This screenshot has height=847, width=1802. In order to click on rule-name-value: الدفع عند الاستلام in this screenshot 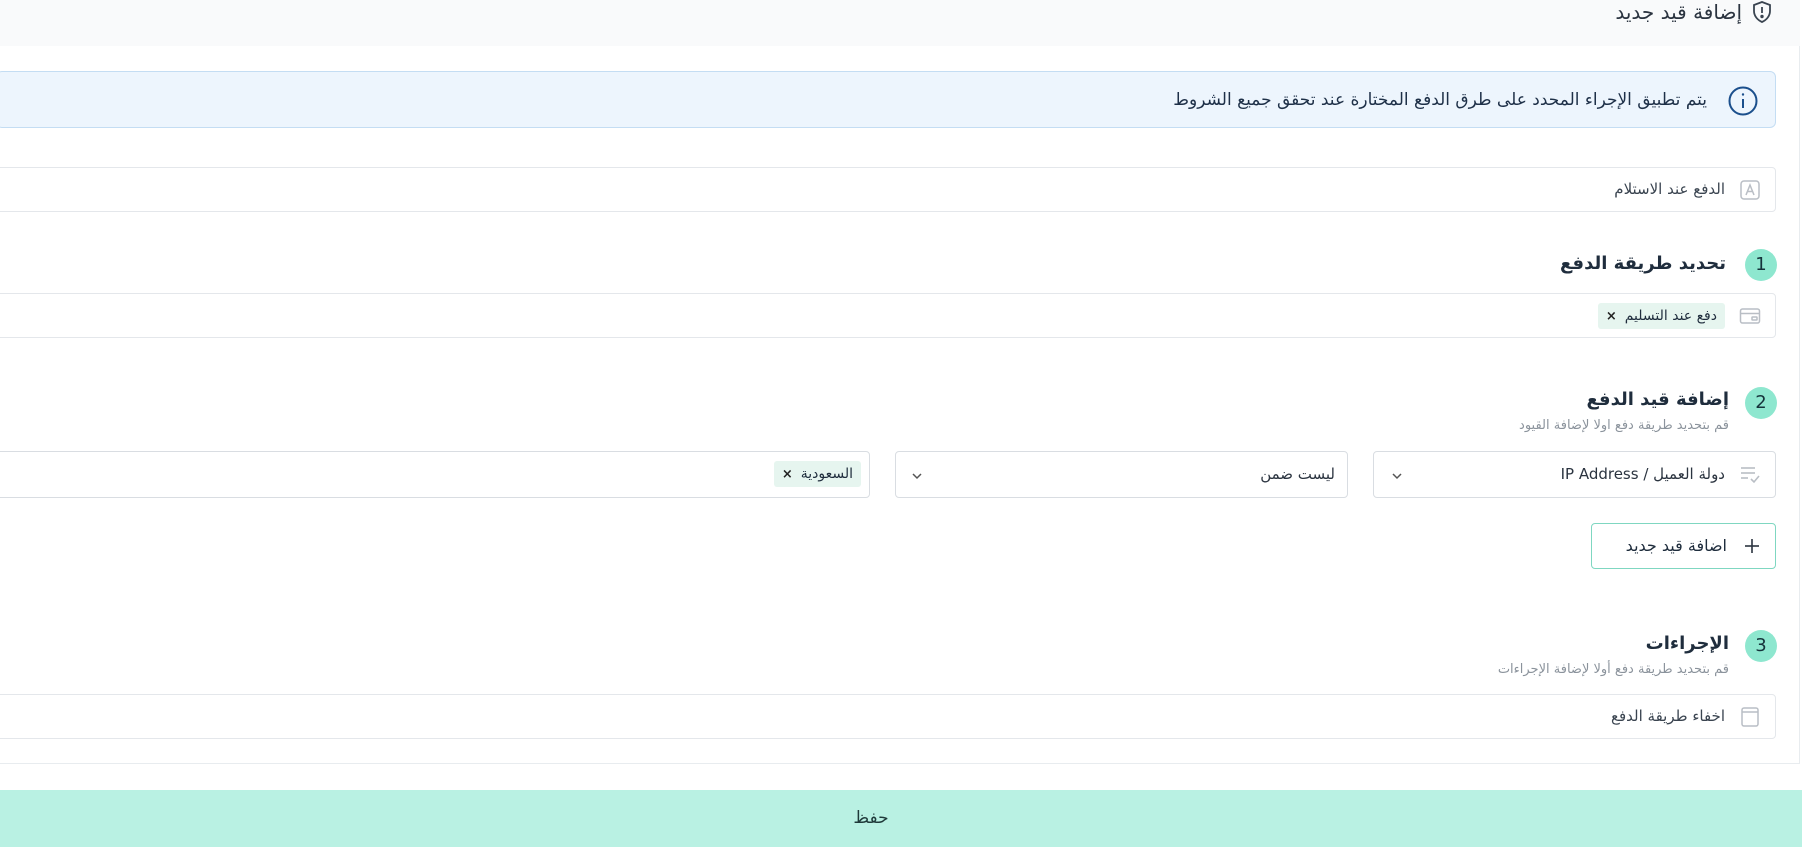, I will do `click(1669, 189)`.